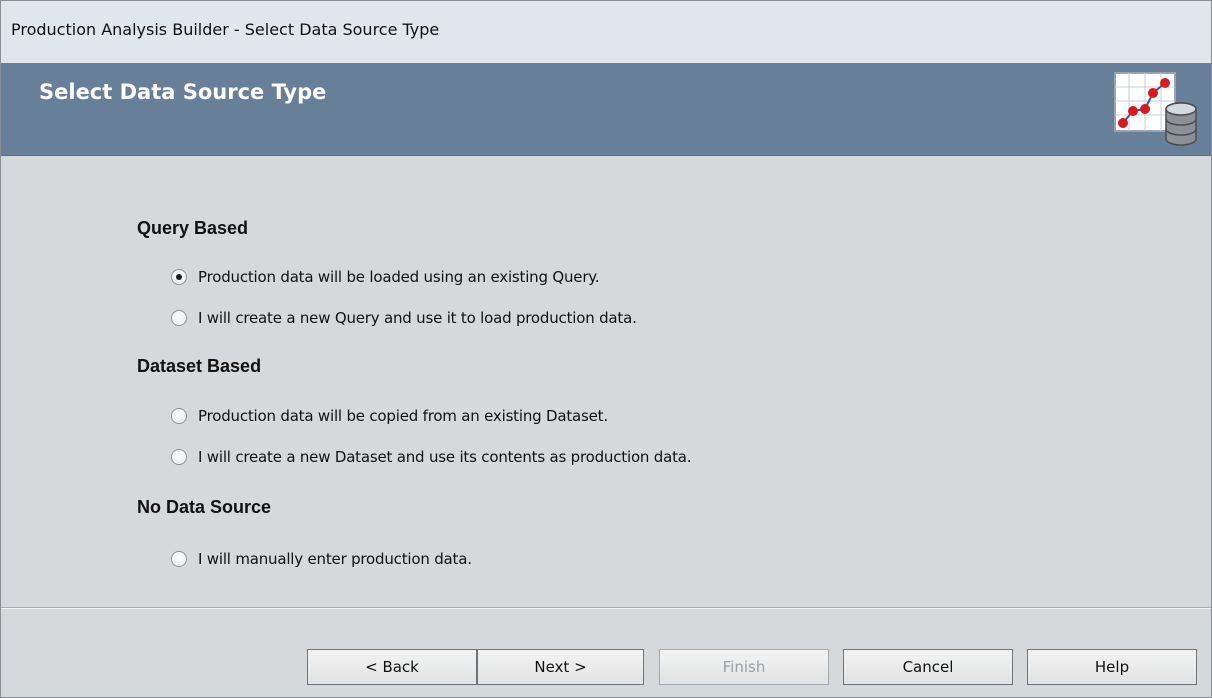 This screenshot has height=698, width=1212. I want to click on footer-separator, so click(606, 608).